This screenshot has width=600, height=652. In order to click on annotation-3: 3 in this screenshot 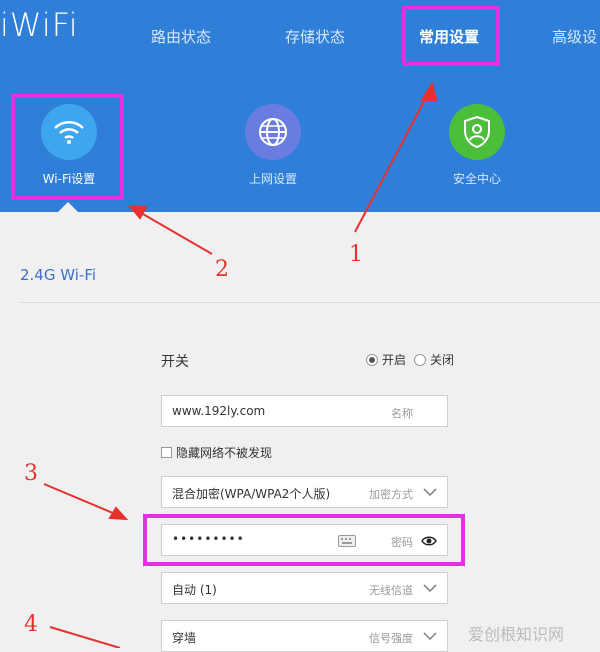, I will do `click(31, 473)`.